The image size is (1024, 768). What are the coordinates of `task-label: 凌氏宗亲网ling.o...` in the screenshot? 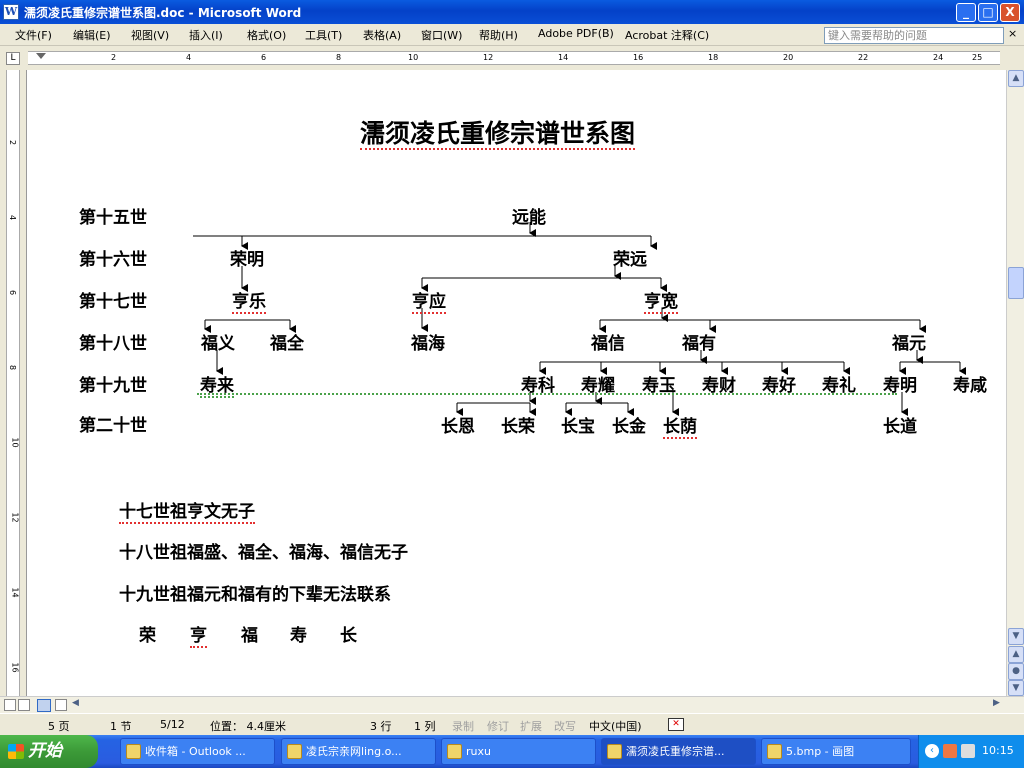 It's located at (354, 751).